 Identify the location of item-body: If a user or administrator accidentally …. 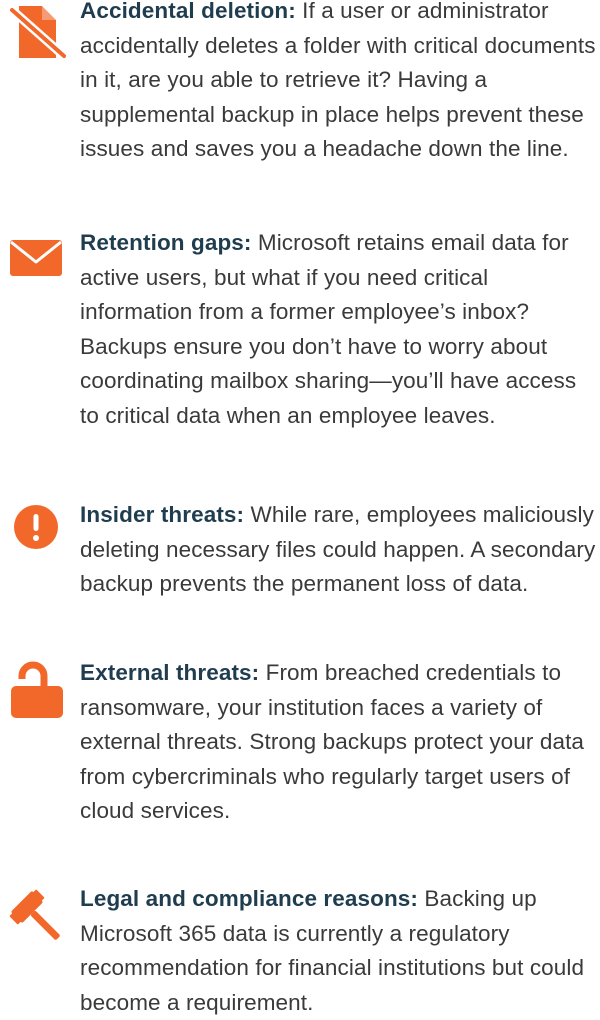
(338, 80).